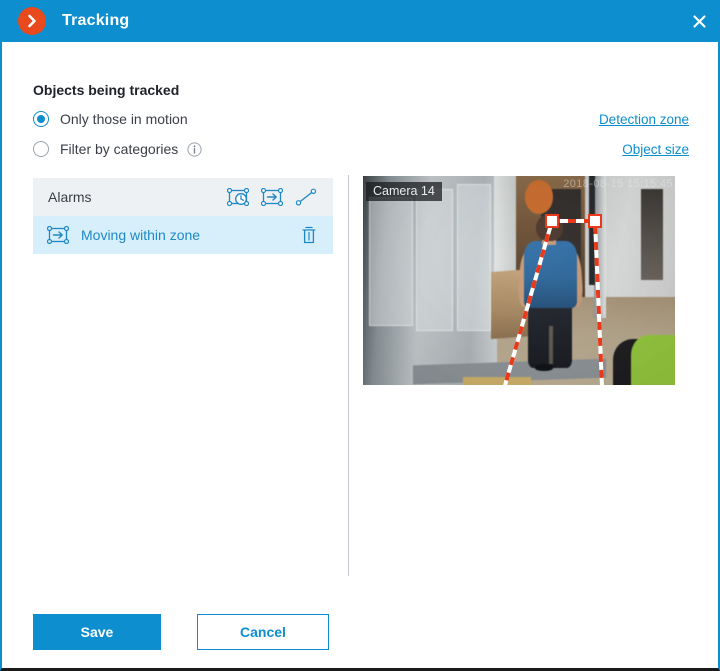  I want to click on radio-indicator-only-in-motion, so click(41, 119).